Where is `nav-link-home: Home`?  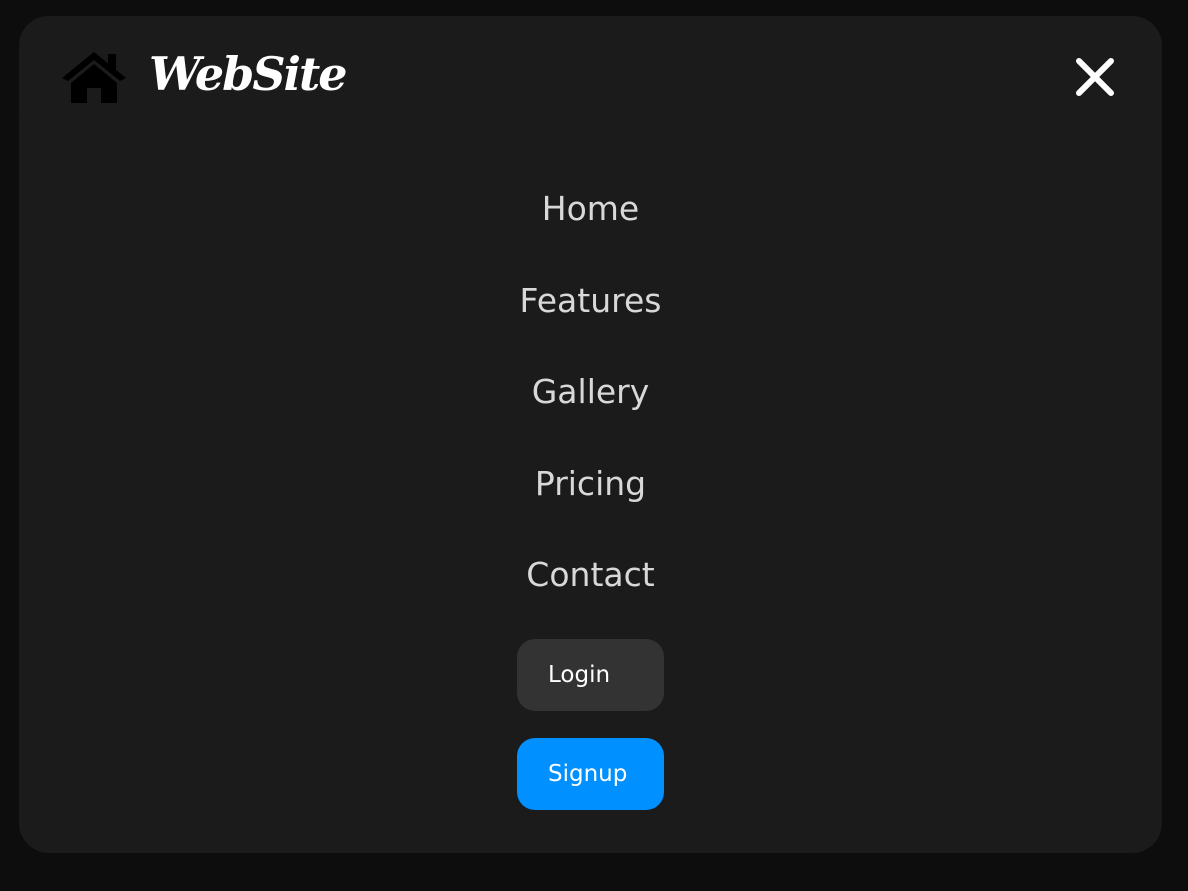 nav-link-home: Home is located at coordinates (590, 209).